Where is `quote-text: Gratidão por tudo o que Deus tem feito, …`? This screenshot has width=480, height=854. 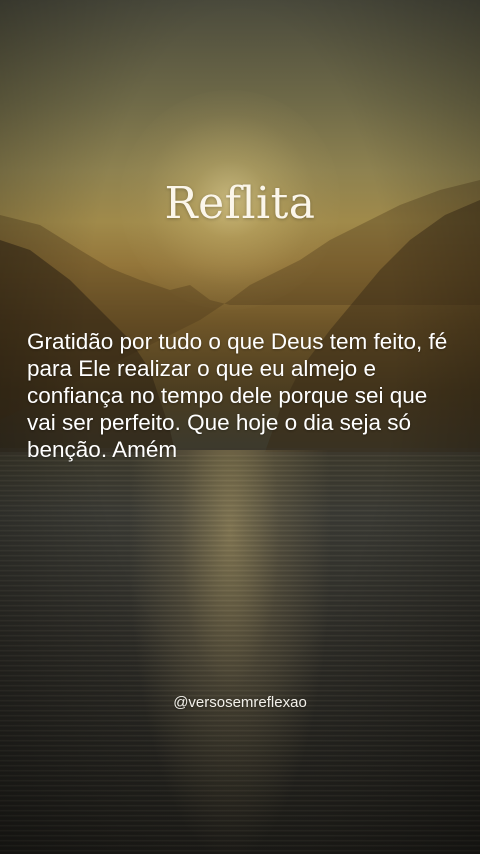 quote-text: Gratidão por tudo o que Deus tem feito, … is located at coordinates (237, 395).